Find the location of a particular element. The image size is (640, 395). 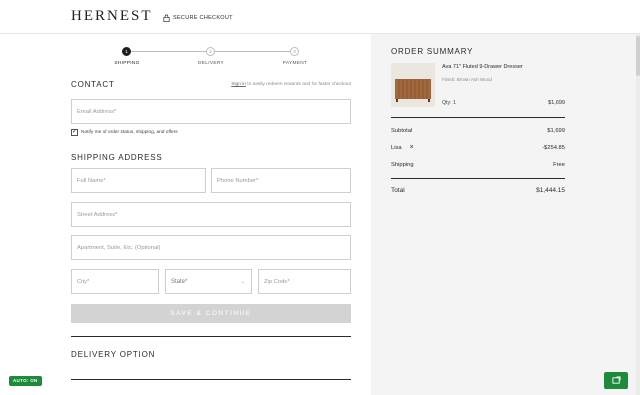

logo: HERNEST is located at coordinates (112, 16).